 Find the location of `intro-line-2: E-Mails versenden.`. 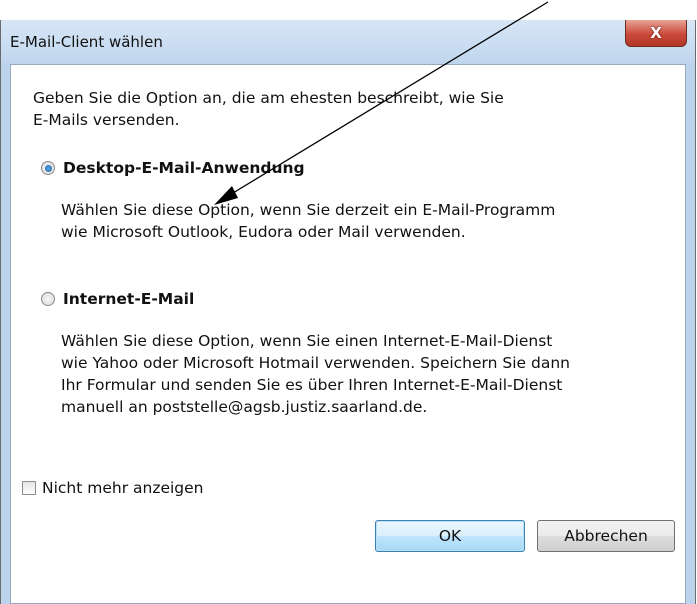

intro-line-2: E-Mails versenden. is located at coordinates (106, 120).